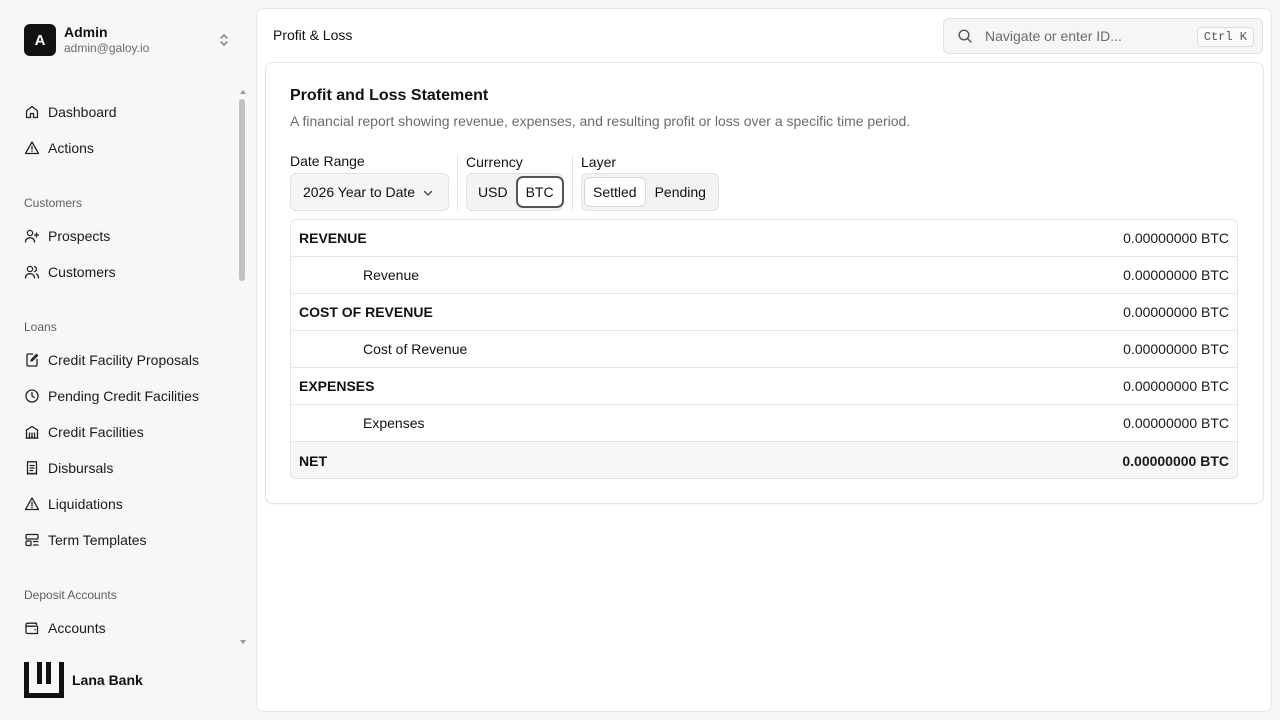 The width and height of the screenshot is (1280, 720). I want to click on building-icon, so click(32, 432).